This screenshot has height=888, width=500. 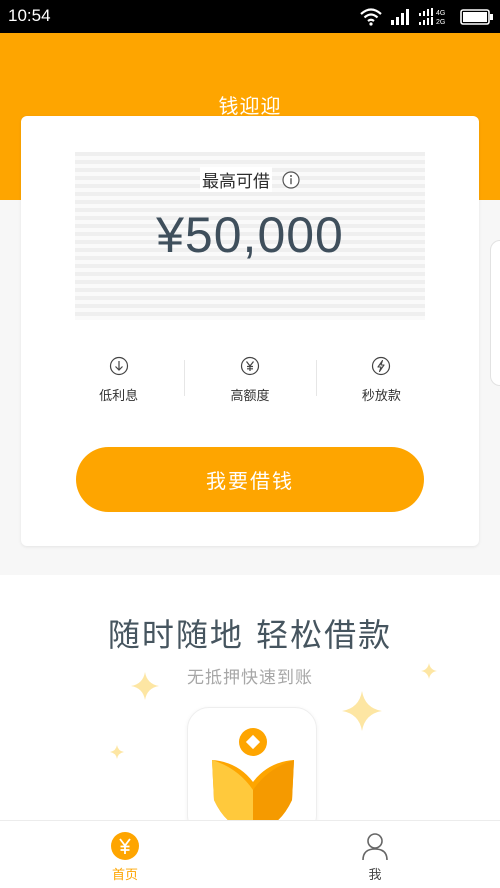 I want to click on status-time: 10:54, so click(x=29, y=15).